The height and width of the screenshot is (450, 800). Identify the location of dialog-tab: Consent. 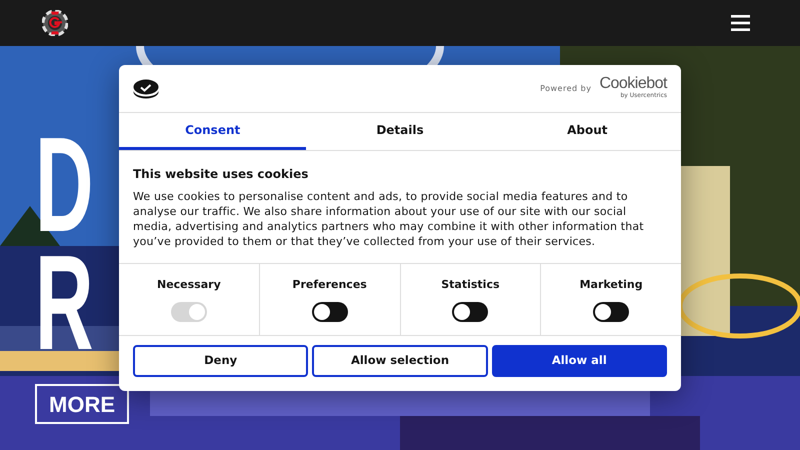
(212, 131).